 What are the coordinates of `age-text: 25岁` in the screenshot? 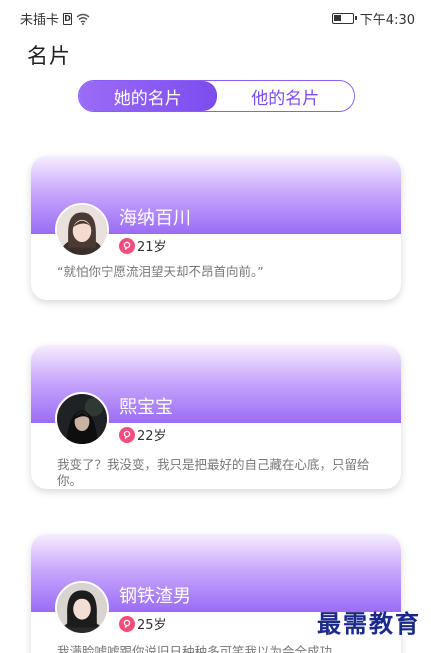 It's located at (152, 625).